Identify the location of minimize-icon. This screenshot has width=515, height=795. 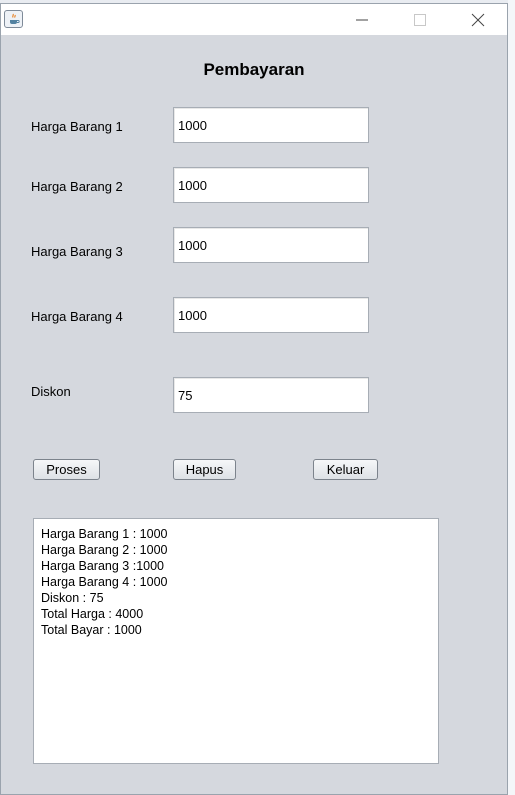
(362, 20).